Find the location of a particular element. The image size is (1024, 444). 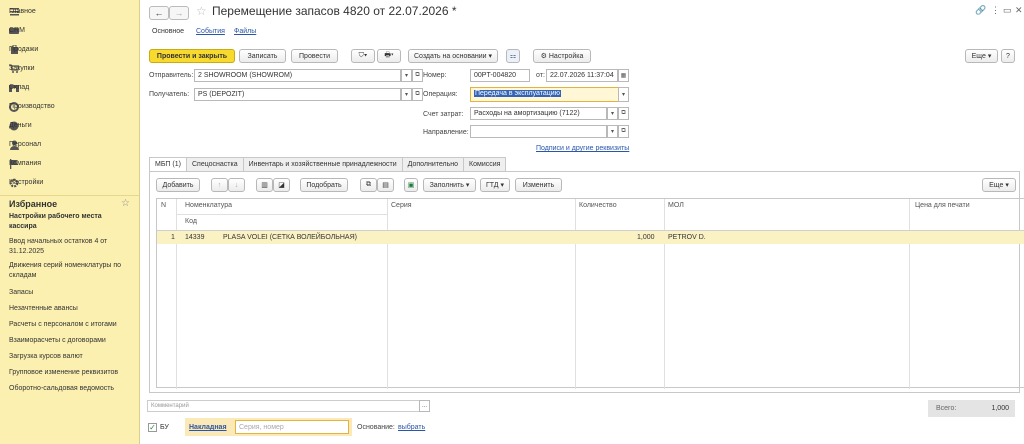

operation-field: Передача в эксплуатацию is located at coordinates (544, 94).